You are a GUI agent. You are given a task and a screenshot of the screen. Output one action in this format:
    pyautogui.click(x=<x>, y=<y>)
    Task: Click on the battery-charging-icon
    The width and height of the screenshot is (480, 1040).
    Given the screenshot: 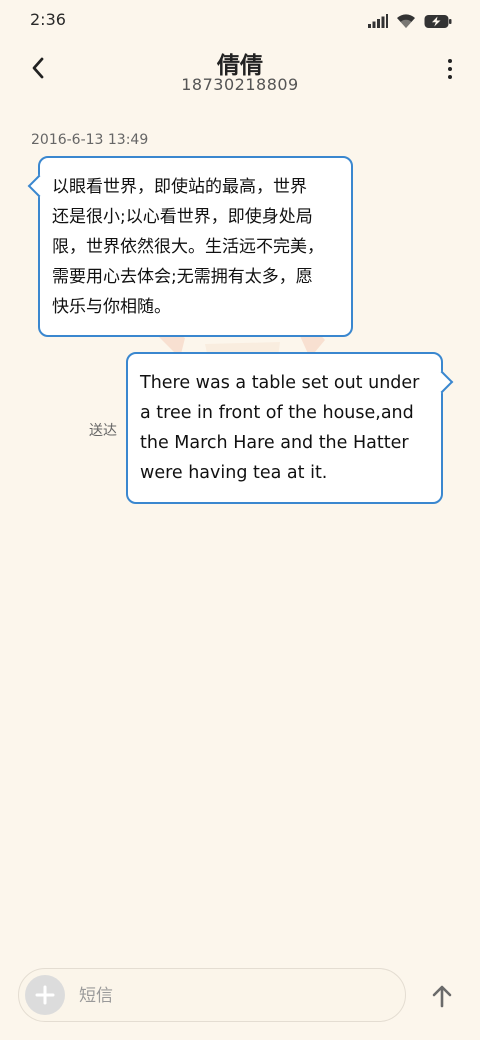 What is the action you would take?
    pyautogui.click(x=438, y=21)
    